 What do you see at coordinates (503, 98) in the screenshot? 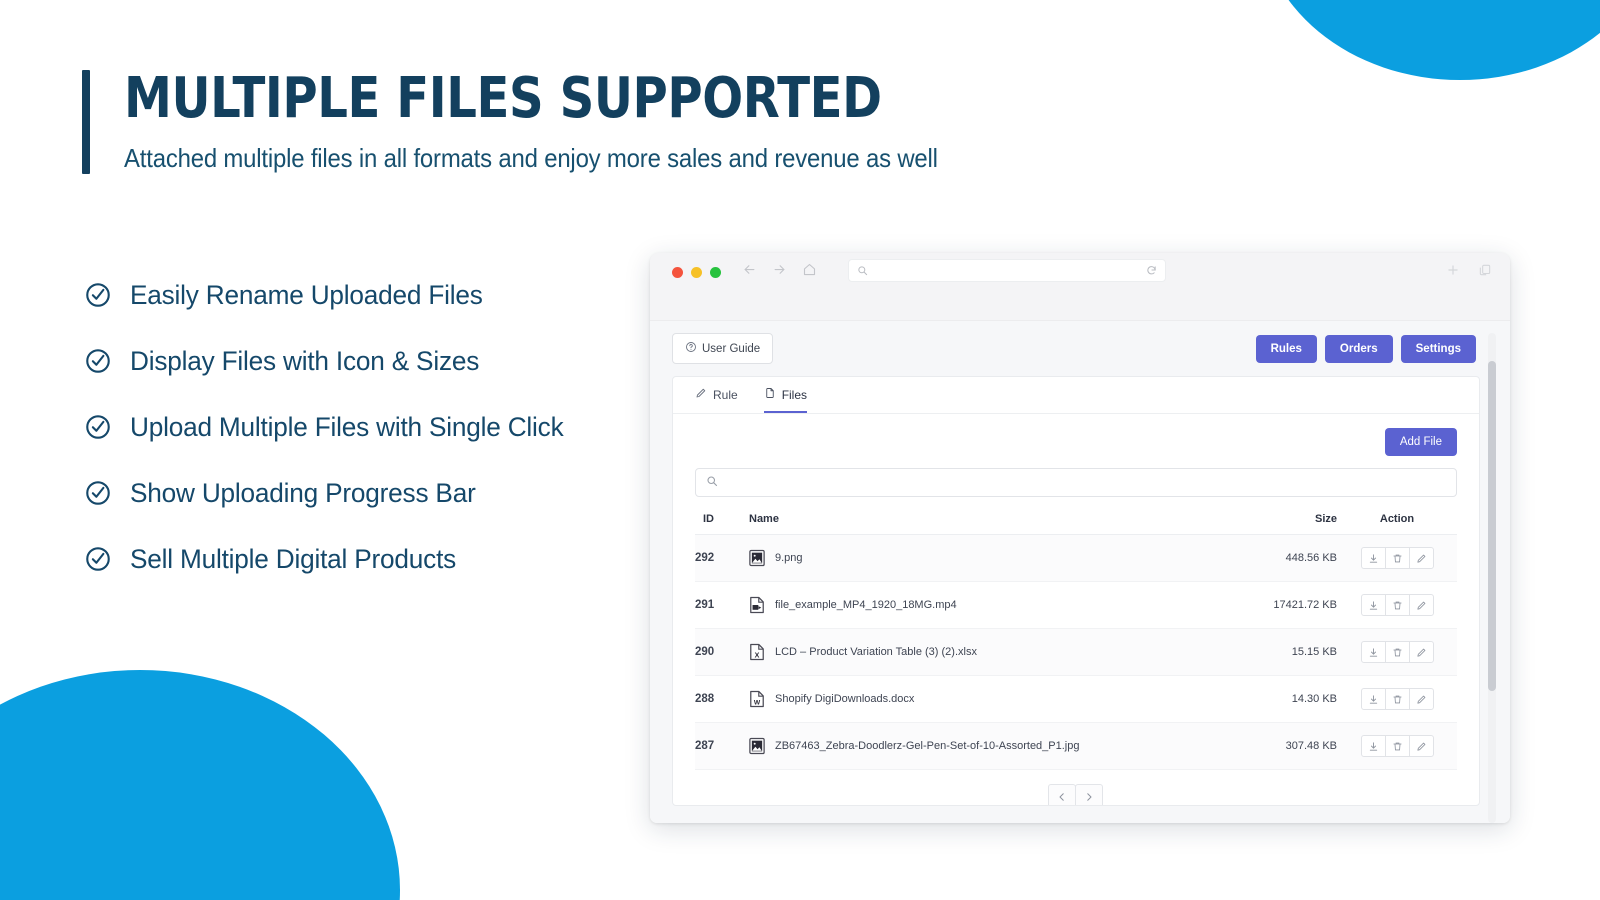
I see `page-title: MULTIPLE FILES SUPPORTED` at bounding box center [503, 98].